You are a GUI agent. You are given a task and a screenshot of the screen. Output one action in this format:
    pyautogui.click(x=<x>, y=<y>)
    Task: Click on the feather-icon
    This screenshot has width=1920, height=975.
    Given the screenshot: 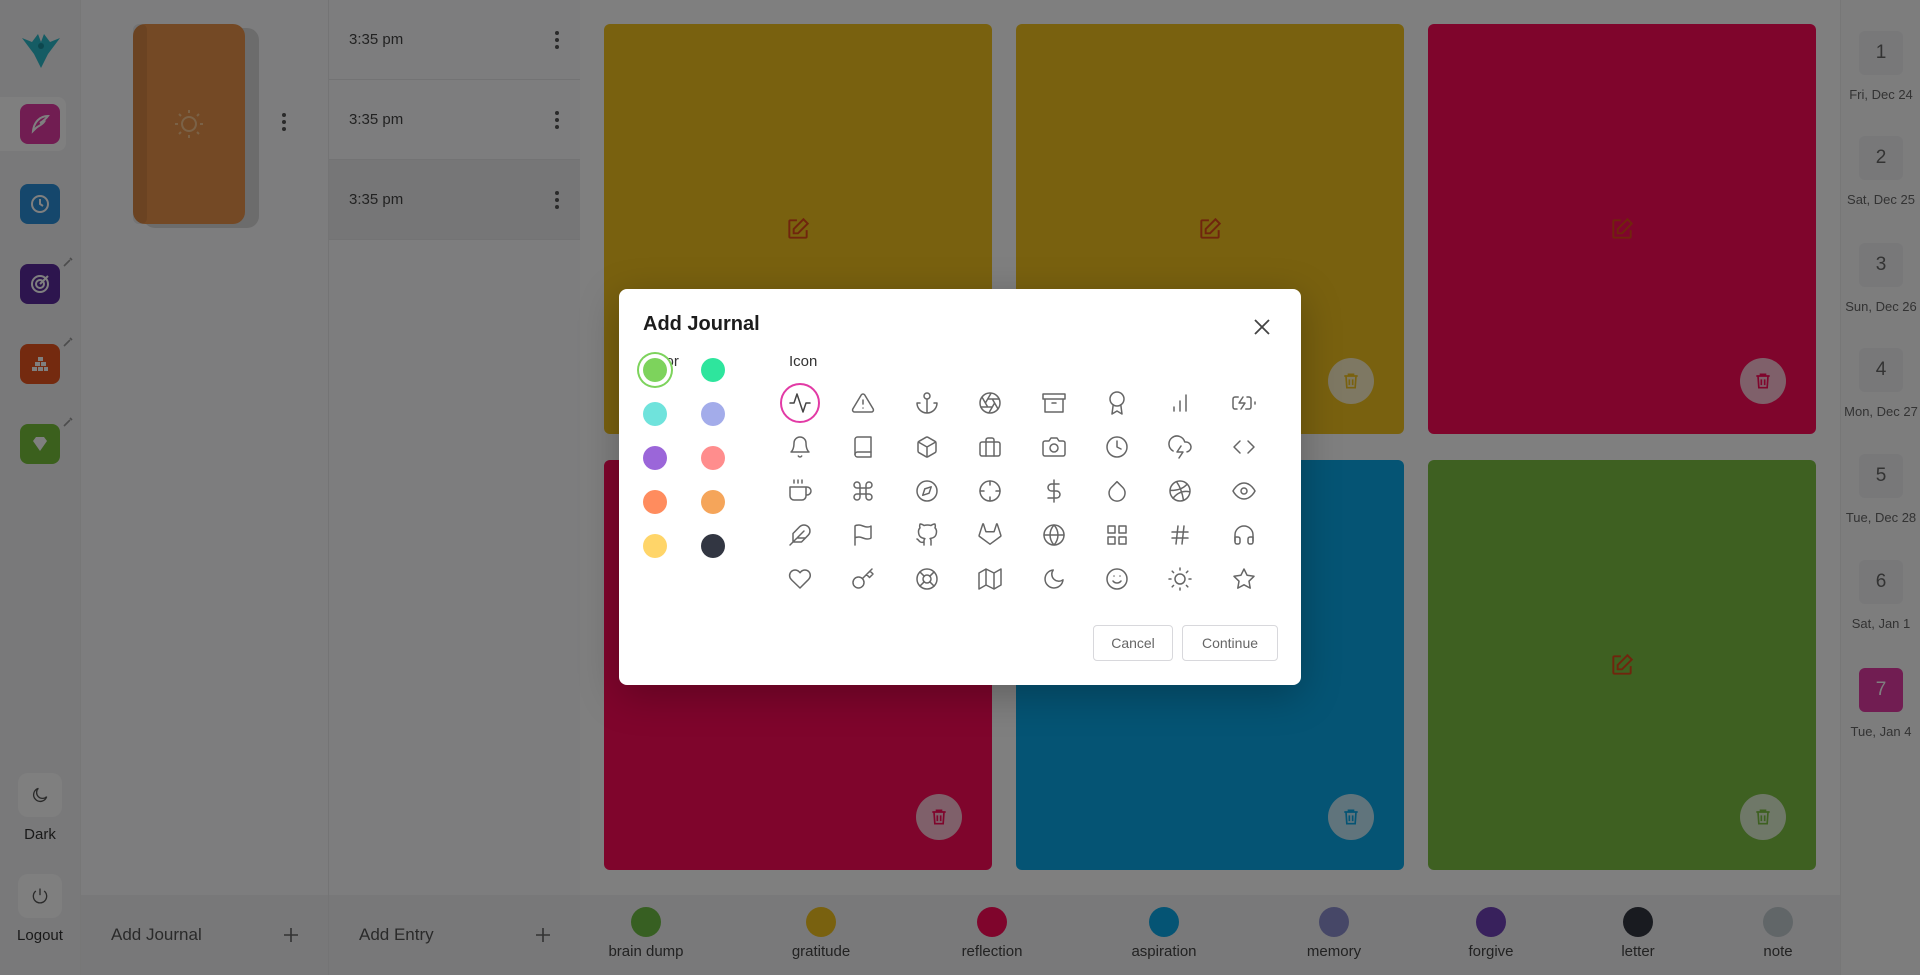 What is the action you would take?
    pyautogui.click(x=800, y=535)
    